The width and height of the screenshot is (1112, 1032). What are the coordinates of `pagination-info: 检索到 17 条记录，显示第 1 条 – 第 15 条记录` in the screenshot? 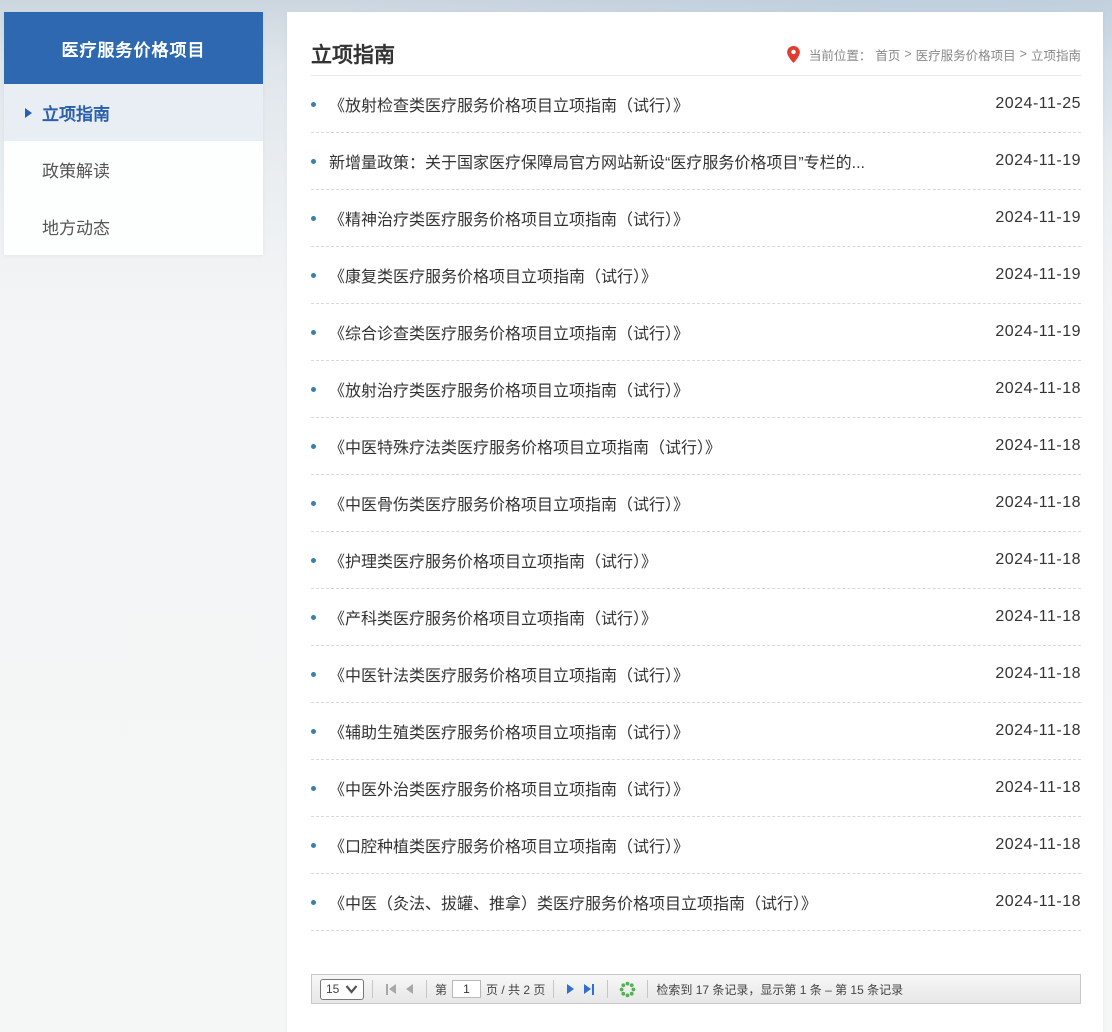 It's located at (780, 989).